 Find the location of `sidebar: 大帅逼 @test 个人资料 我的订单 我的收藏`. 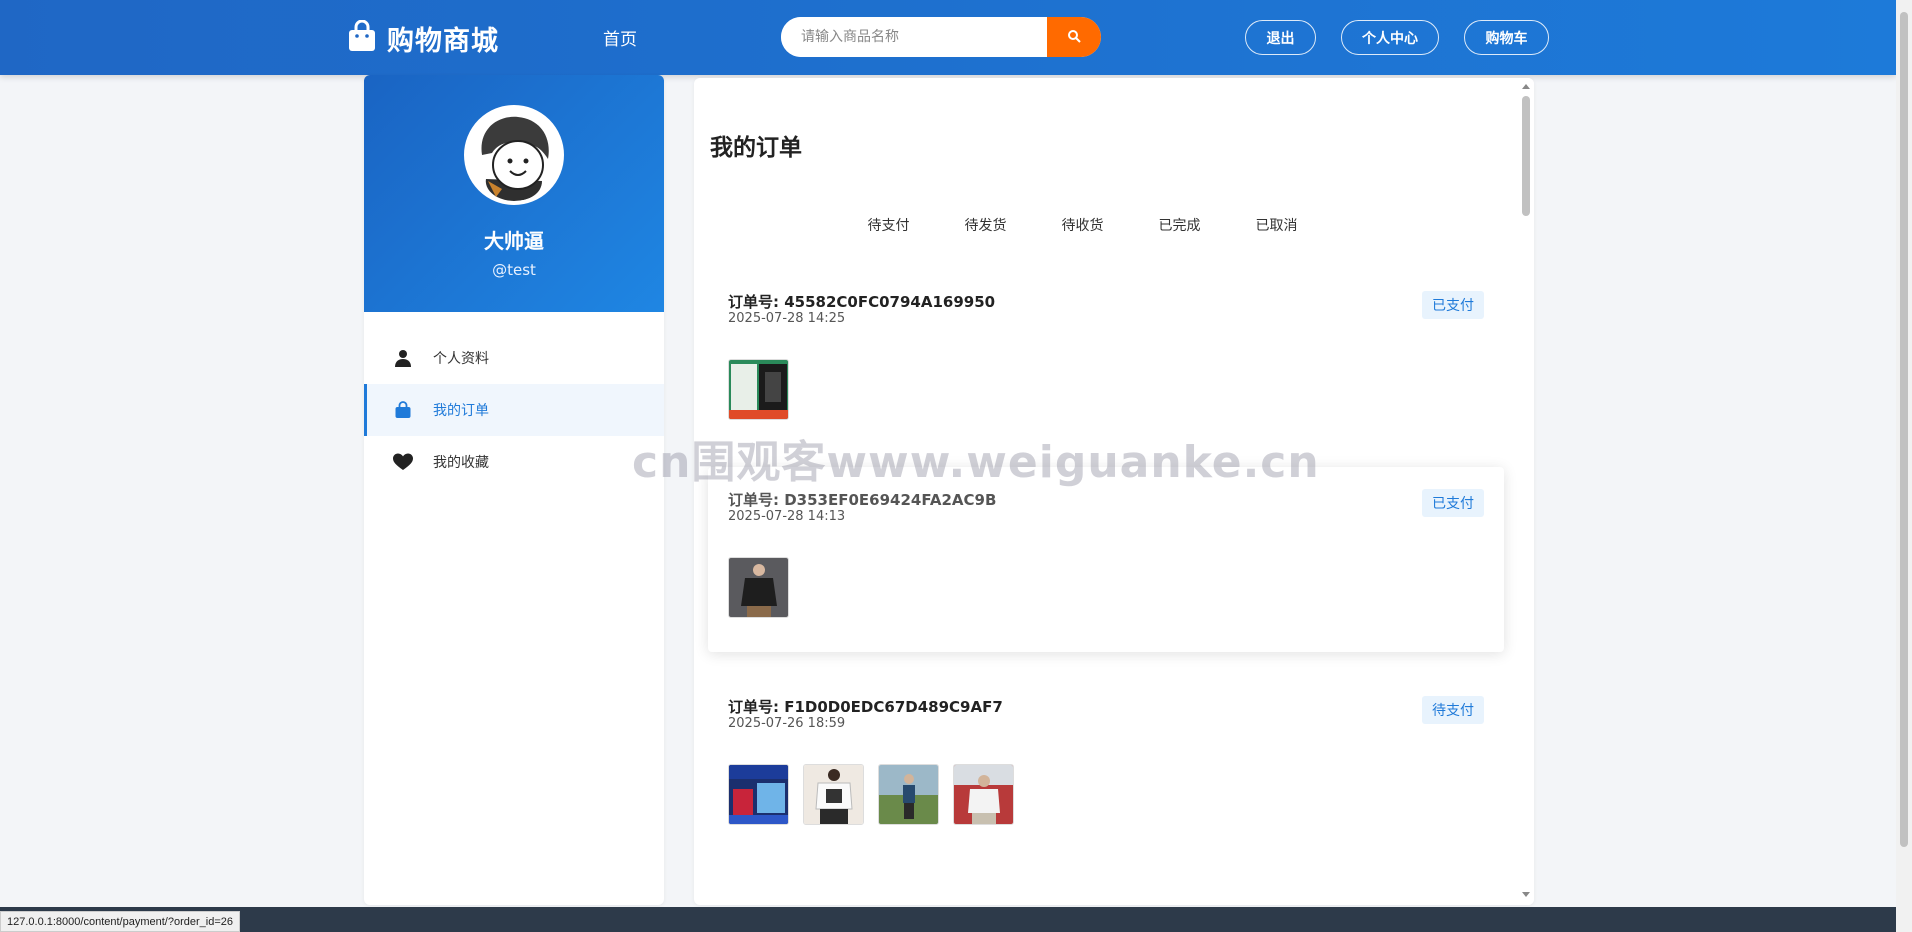

sidebar: 大帅逼 @test 个人资料 我的订单 我的收藏 is located at coordinates (514, 490).